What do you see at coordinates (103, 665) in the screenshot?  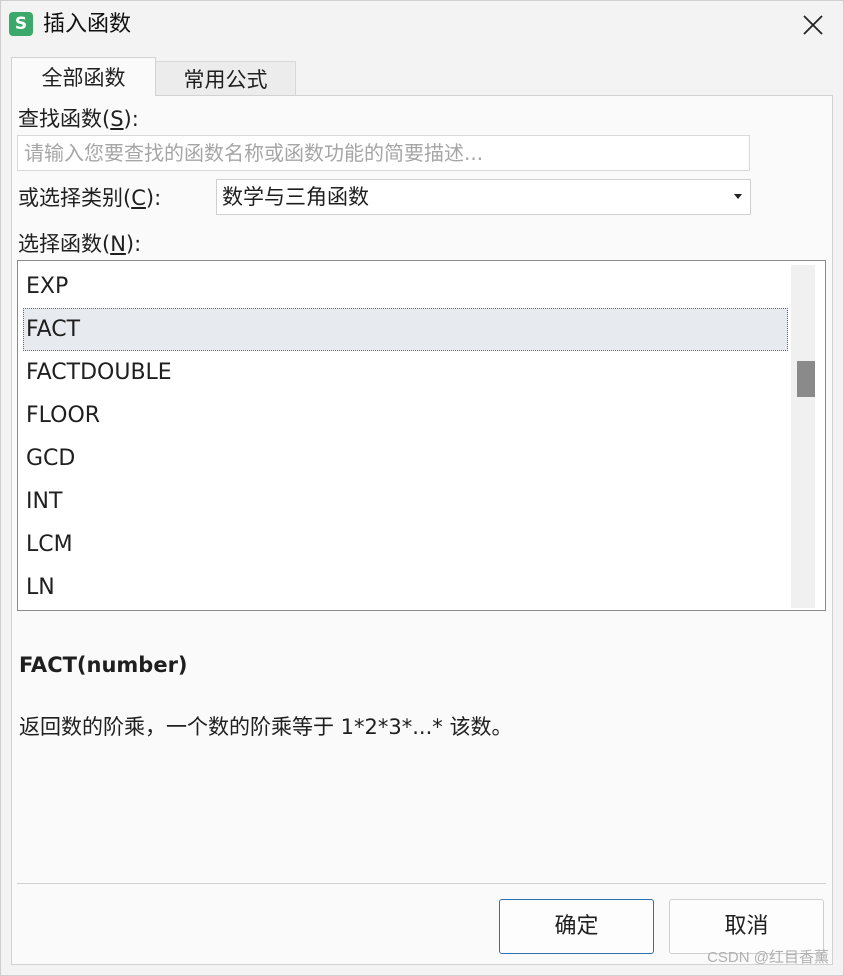 I see `function-signature: FACT(number)` at bounding box center [103, 665].